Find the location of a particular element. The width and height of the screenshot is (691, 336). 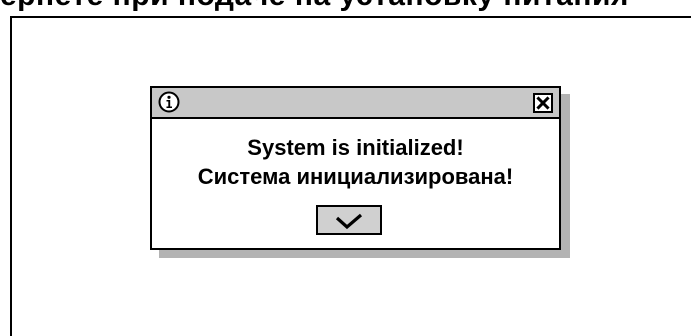

checkmark-icon is located at coordinates (349, 221).